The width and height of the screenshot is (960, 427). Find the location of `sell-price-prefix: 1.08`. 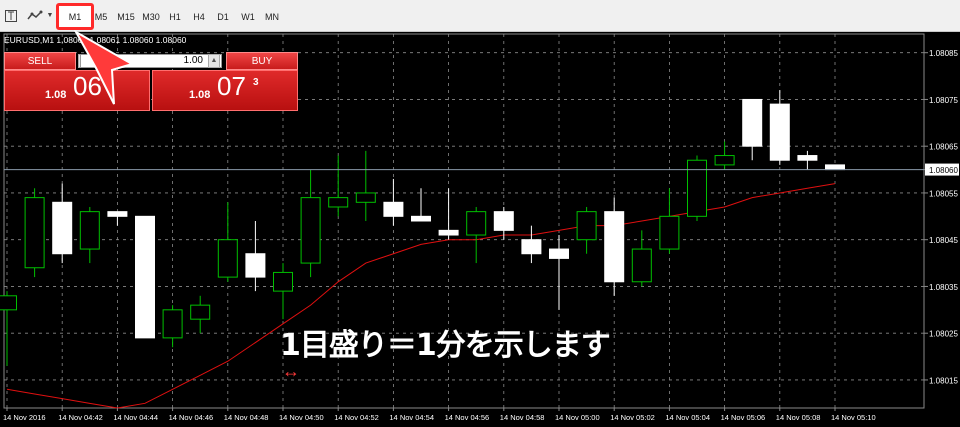

sell-price-prefix: 1.08 is located at coordinates (56, 95).